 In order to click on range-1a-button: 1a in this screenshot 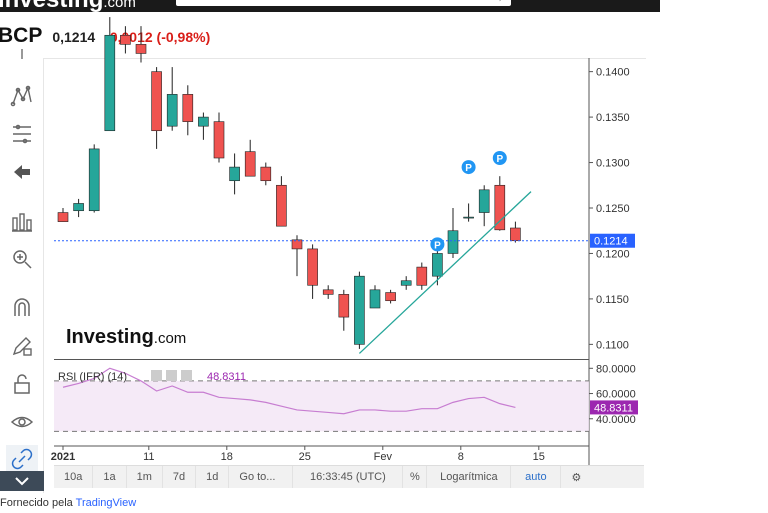, I will do `click(110, 477)`.